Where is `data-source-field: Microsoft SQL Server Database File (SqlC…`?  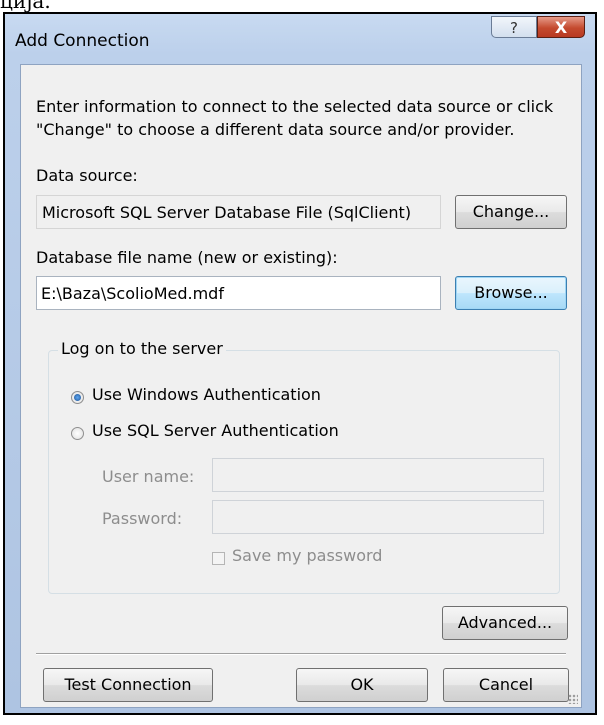
data-source-field: Microsoft SQL Server Database File (SqlC… is located at coordinates (238, 212).